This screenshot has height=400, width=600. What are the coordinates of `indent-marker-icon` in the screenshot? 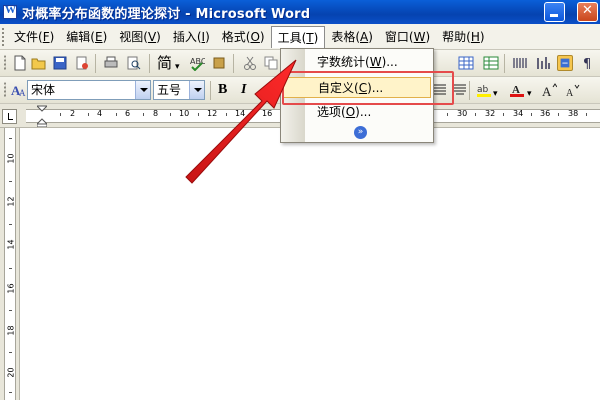 It's located at (42, 116).